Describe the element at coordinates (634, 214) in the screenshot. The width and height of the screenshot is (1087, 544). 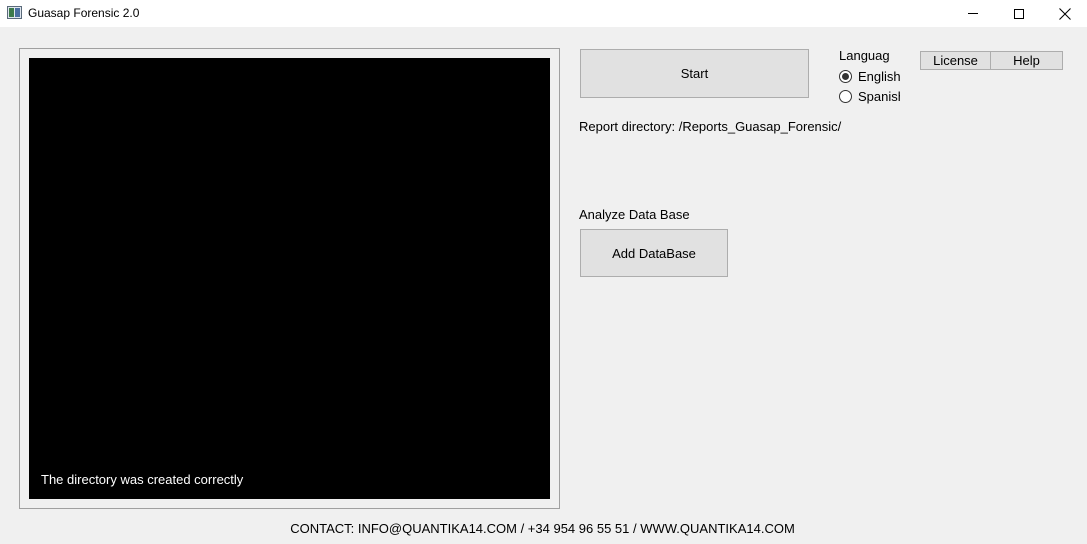
I see `analyze-database-label: Analyze Data Base` at that location.